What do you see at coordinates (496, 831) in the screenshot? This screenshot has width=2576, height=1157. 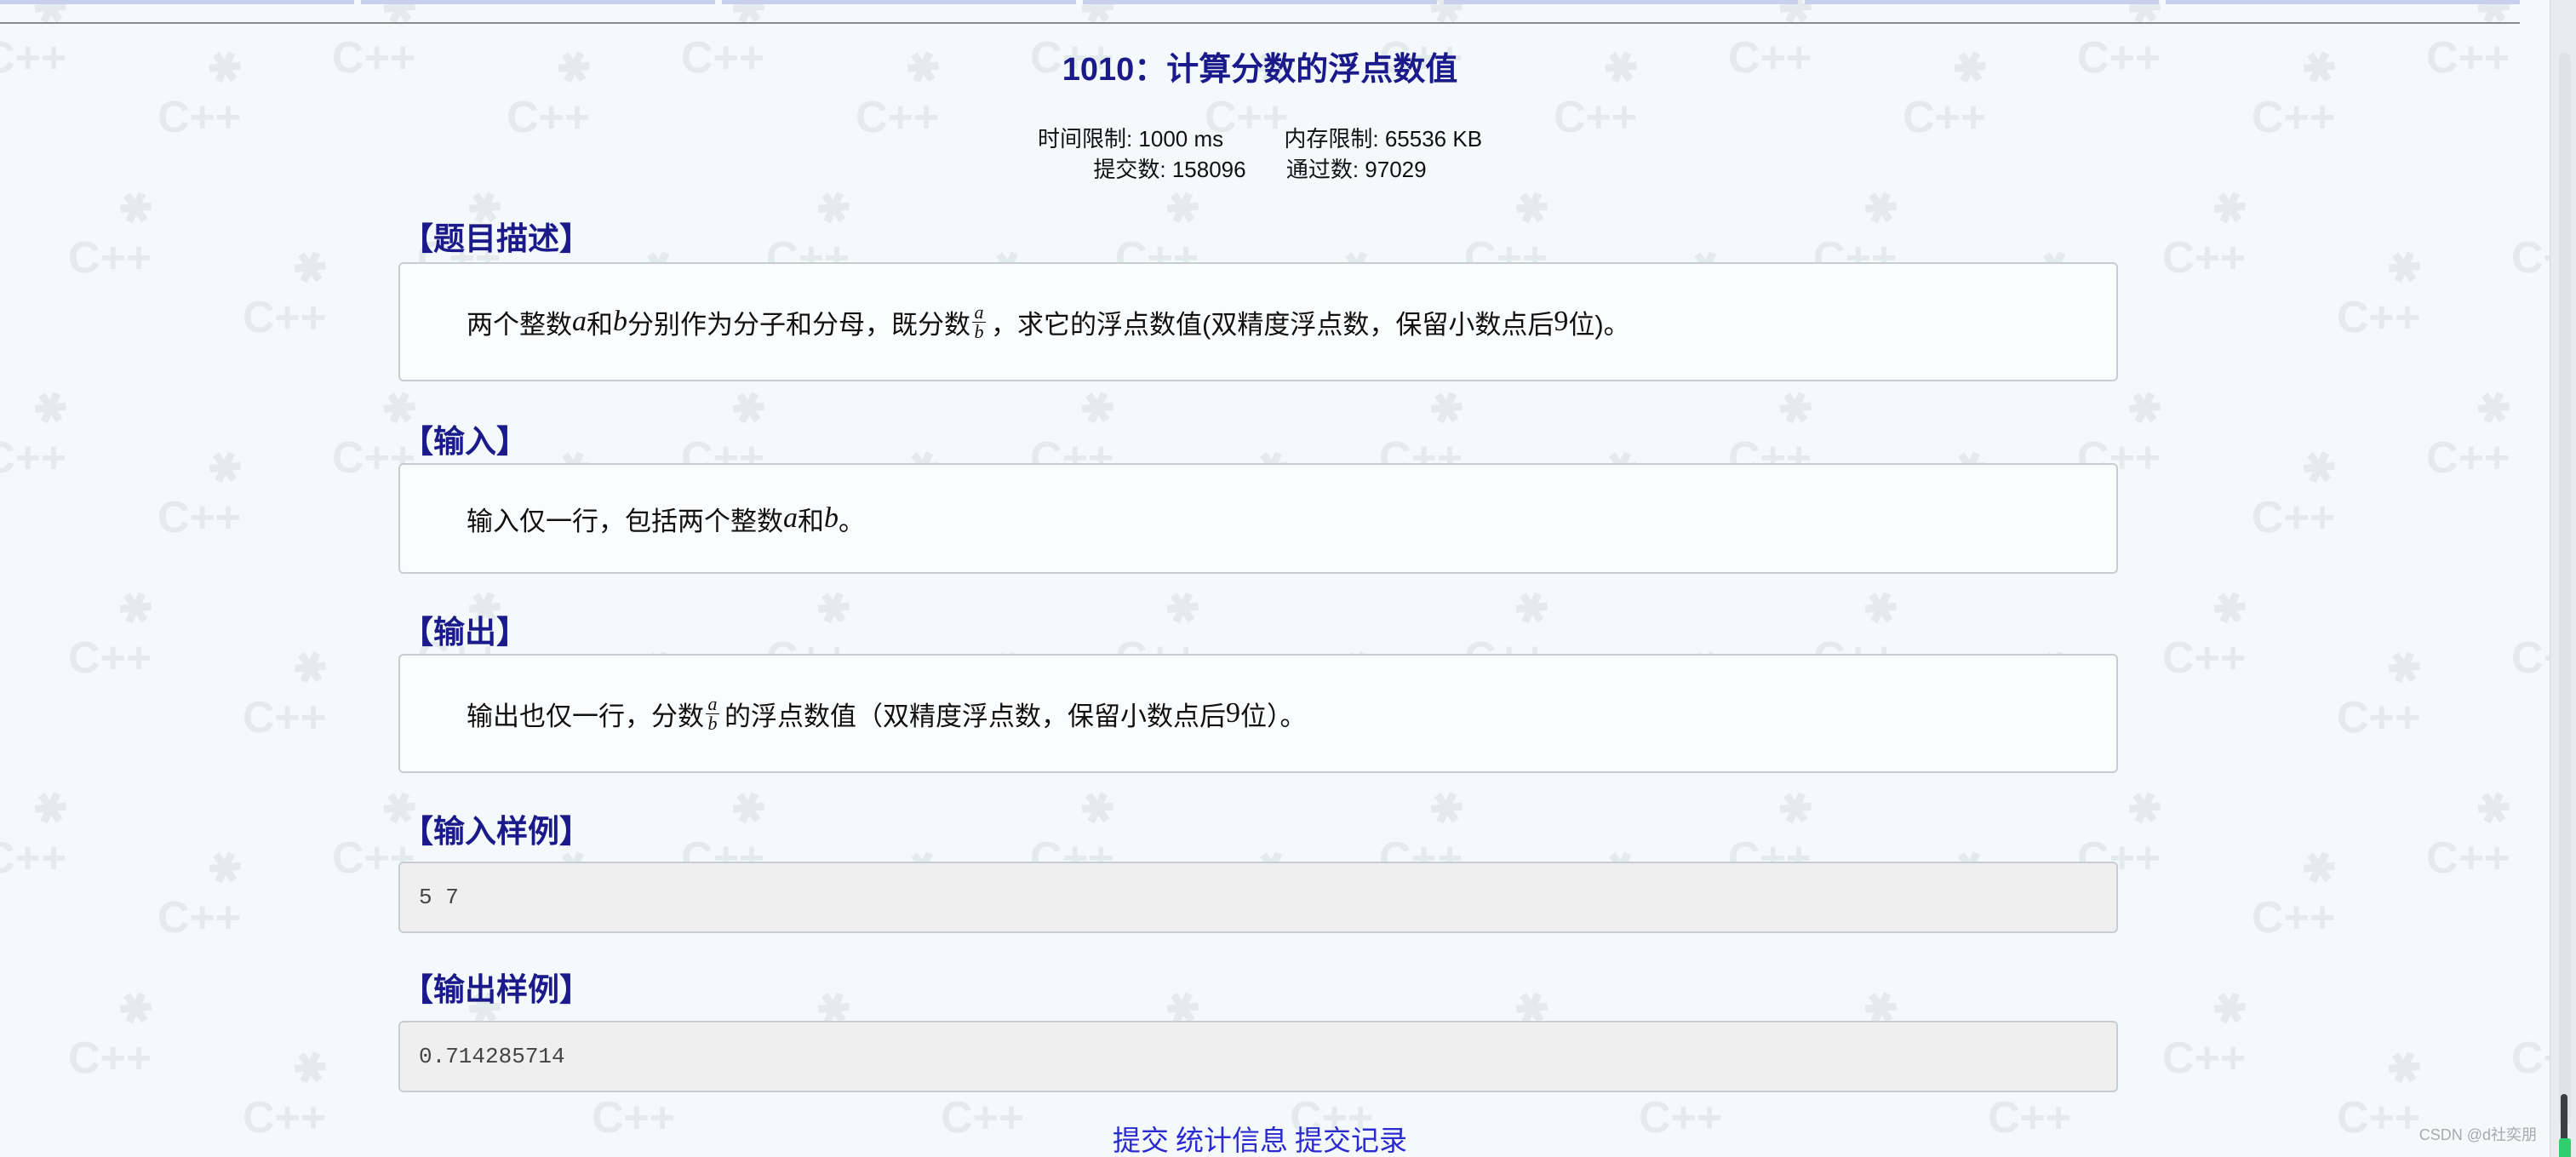 I see `sample-input-heading: 【输入样例】` at bounding box center [496, 831].